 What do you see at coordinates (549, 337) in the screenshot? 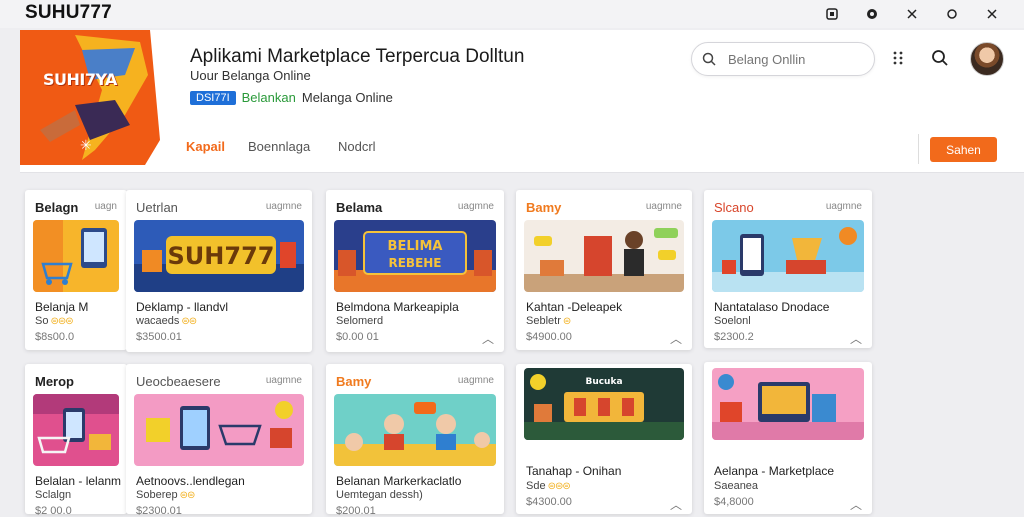
I see `card-price: $4900.00` at bounding box center [549, 337].